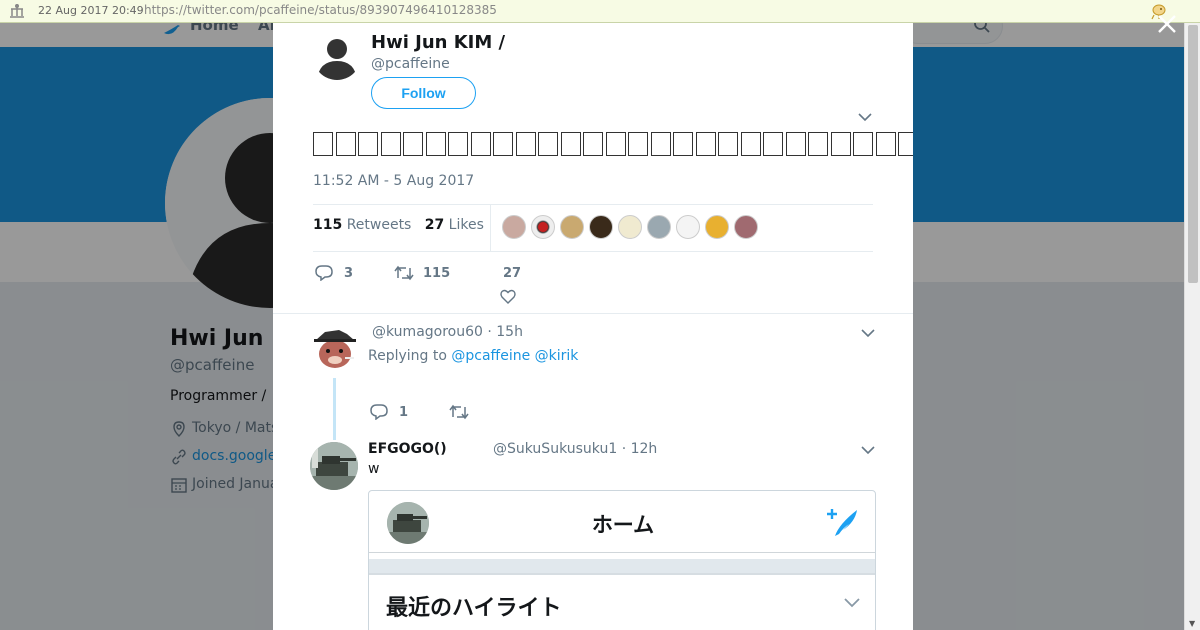  I want to click on likes-count: 27, so click(434, 225).